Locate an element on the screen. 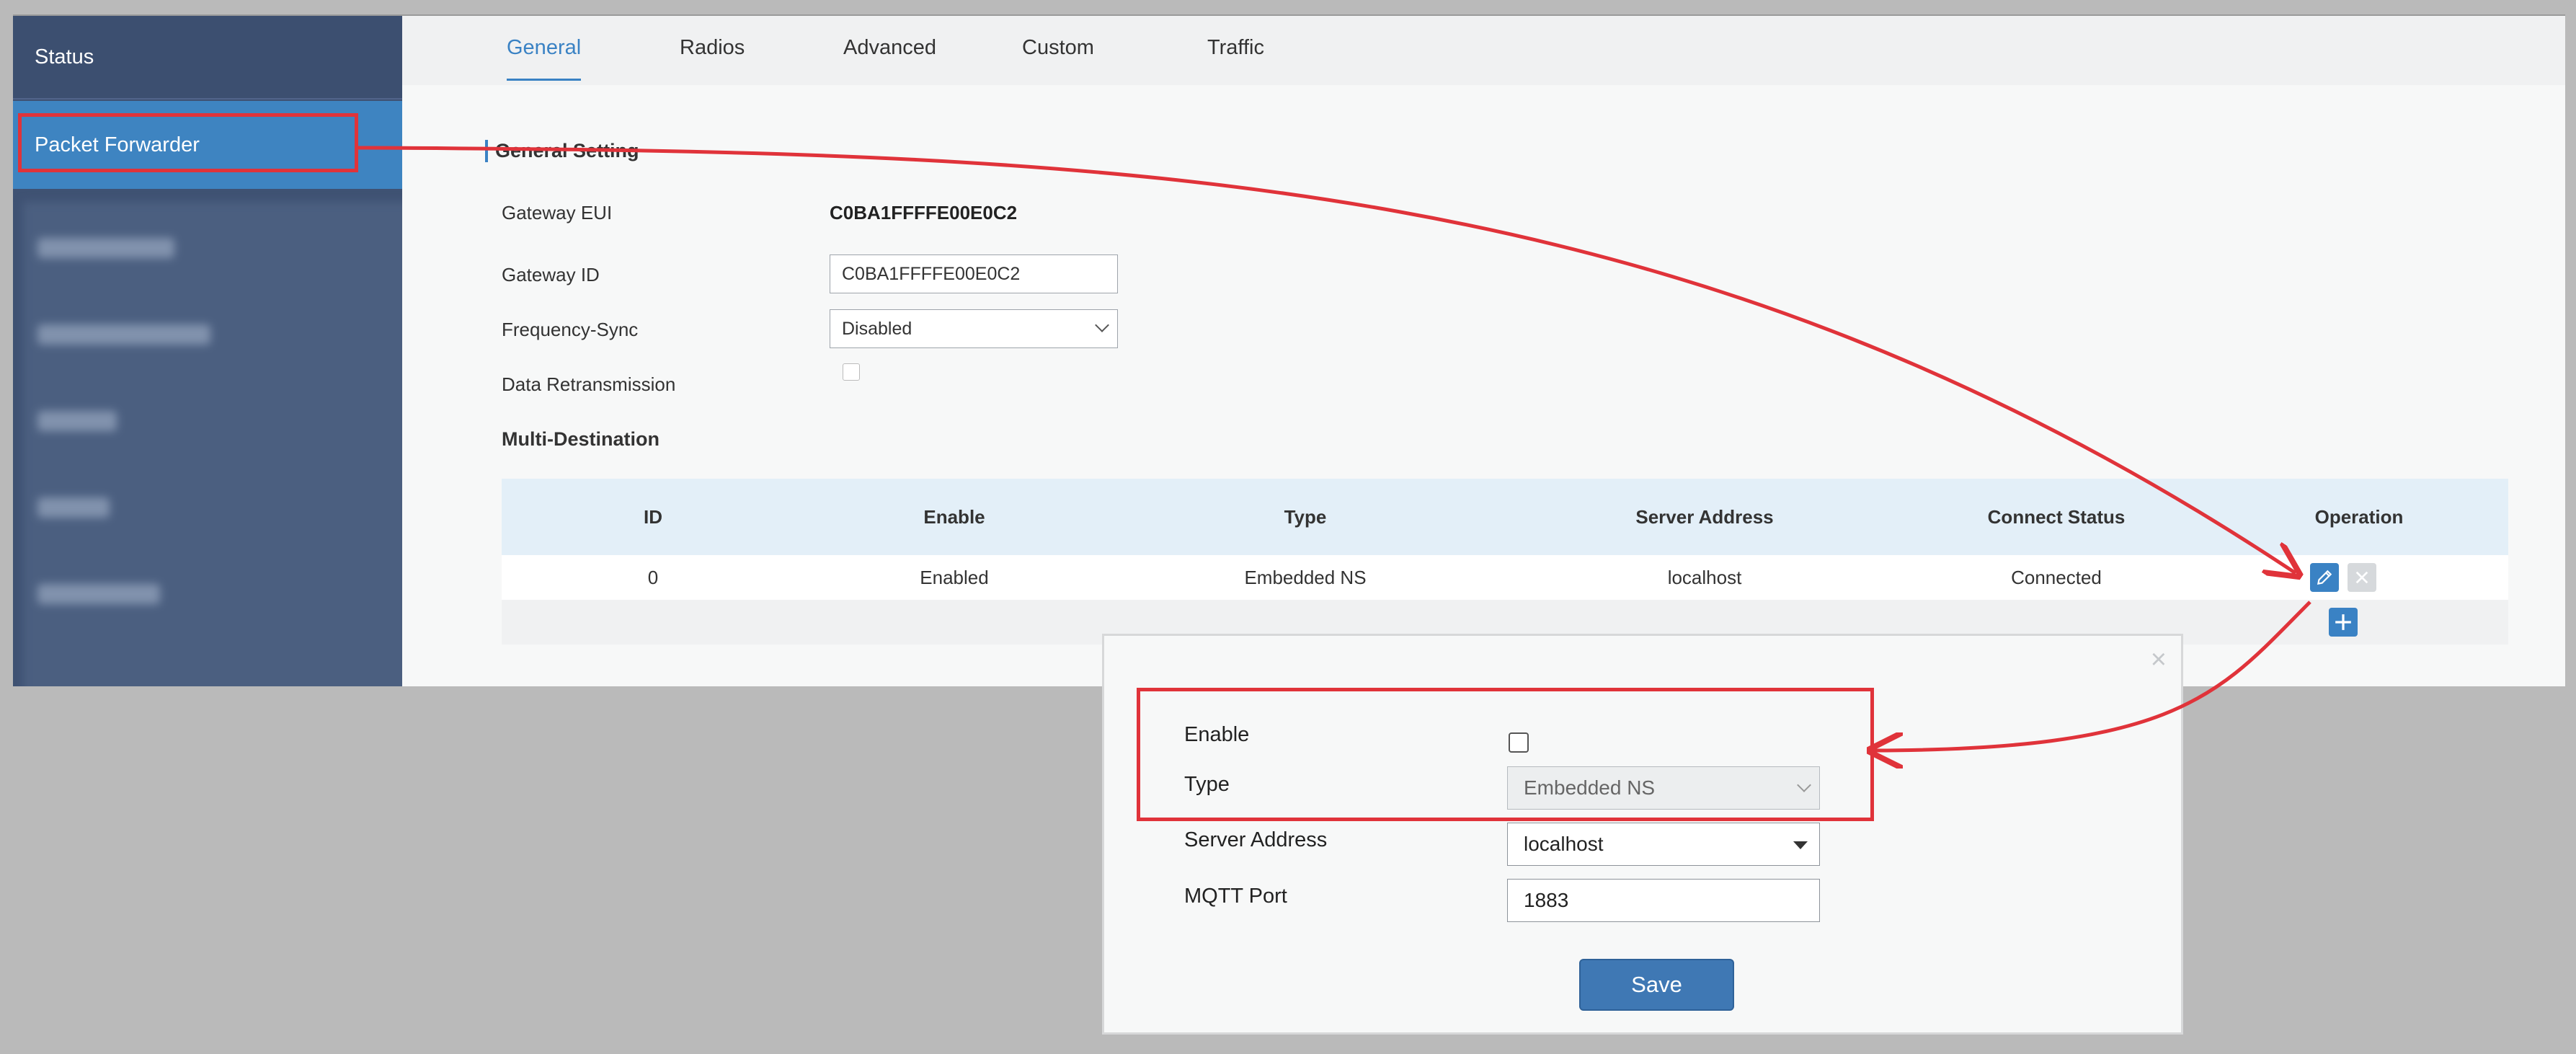 The height and width of the screenshot is (1054, 2576). tab-bar: General Radios Advanced Custom Traffic is located at coordinates (1483, 50).